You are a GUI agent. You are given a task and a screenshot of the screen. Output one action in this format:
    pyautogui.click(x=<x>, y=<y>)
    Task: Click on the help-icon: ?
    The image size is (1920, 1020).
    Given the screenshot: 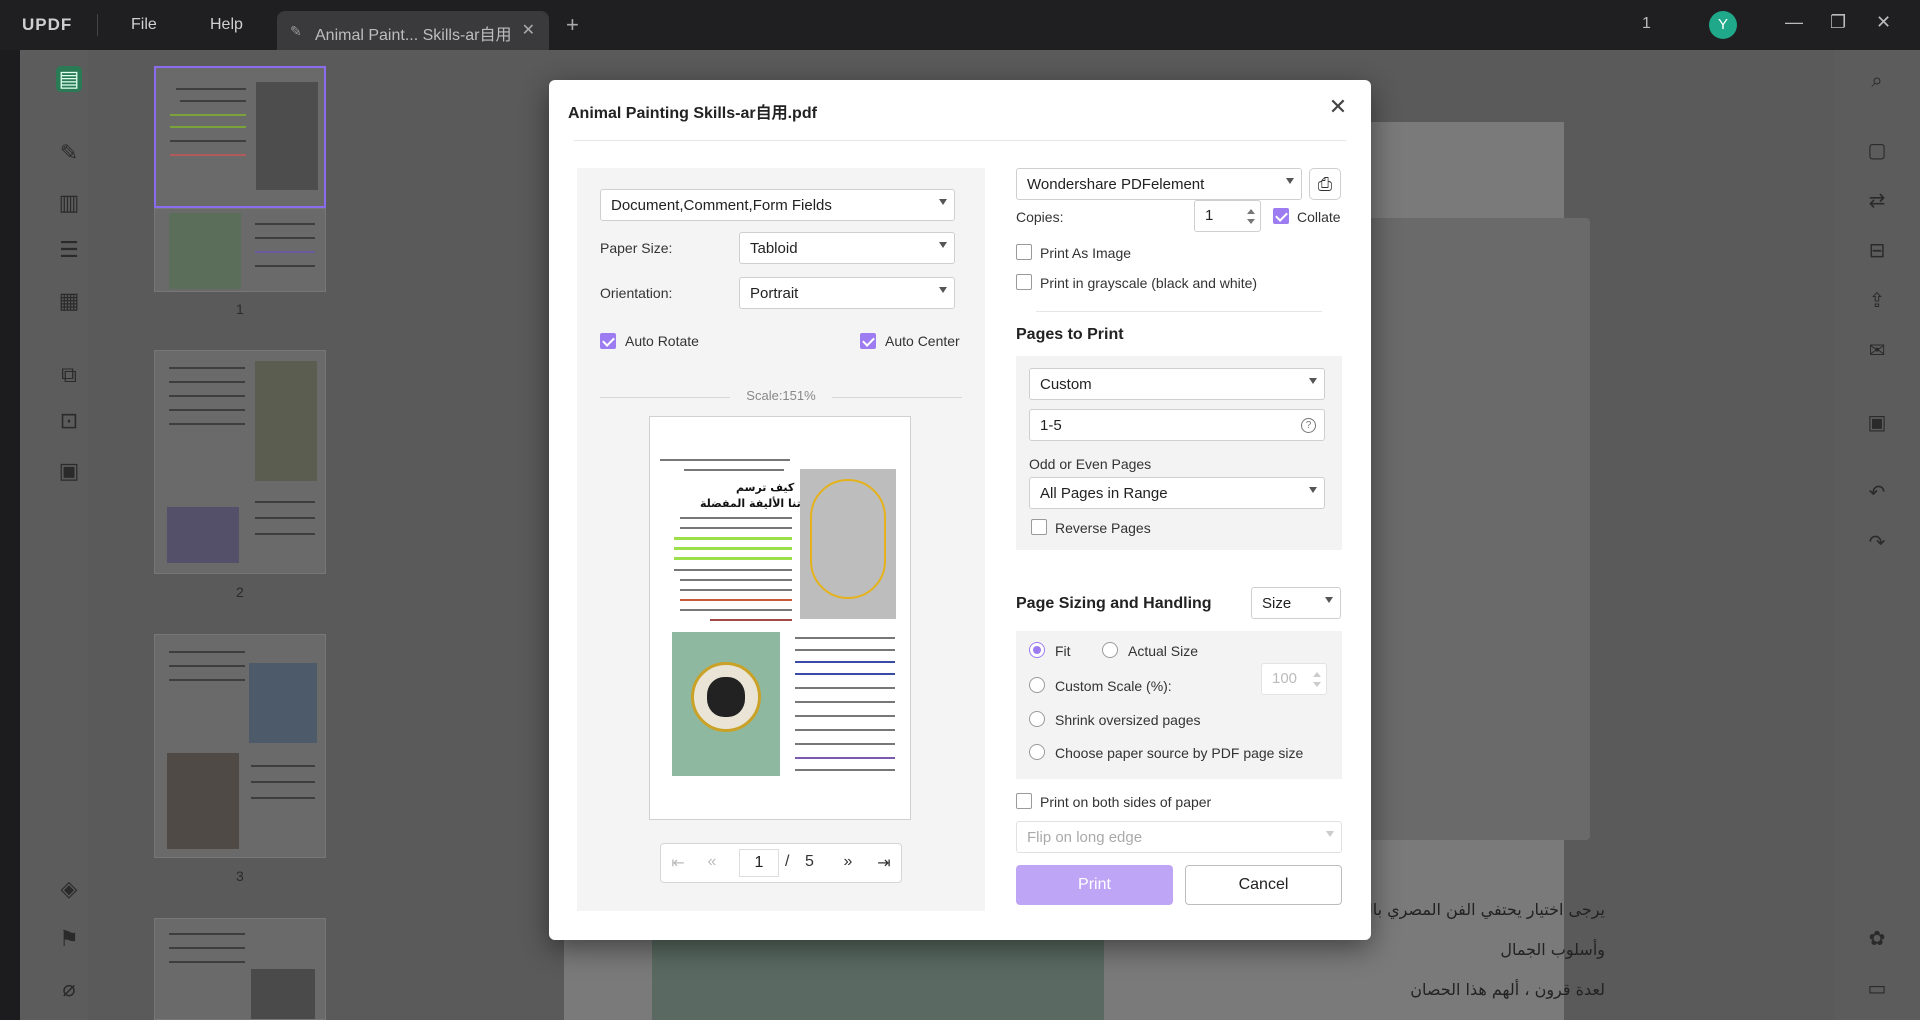 What is the action you would take?
    pyautogui.click(x=1308, y=425)
    